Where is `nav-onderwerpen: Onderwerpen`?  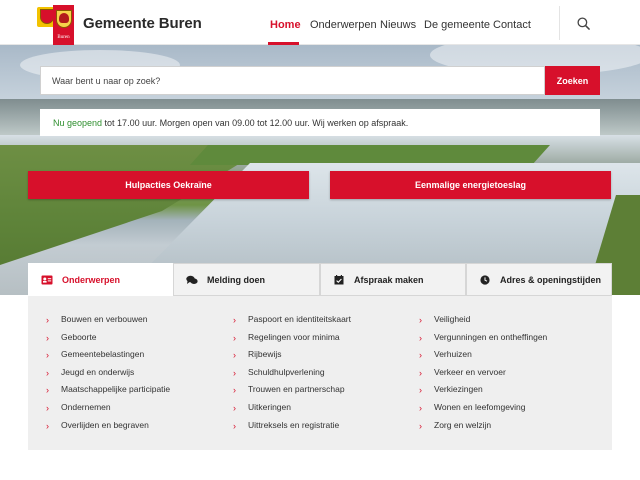
nav-onderwerpen: Onderwerpen is located at coordinates (343, 25).